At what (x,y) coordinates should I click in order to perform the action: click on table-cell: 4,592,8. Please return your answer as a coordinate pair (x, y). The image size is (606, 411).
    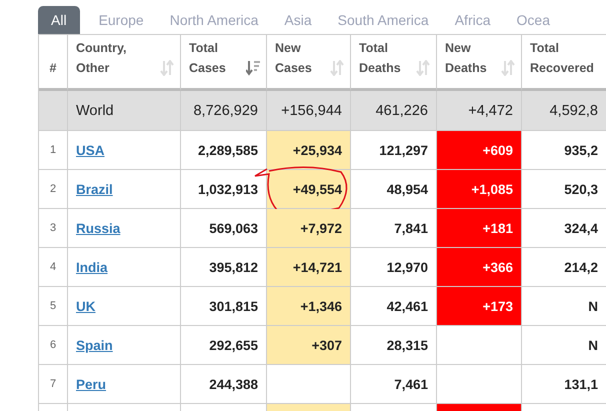
    Looking at the image, I should click on (564, 111).